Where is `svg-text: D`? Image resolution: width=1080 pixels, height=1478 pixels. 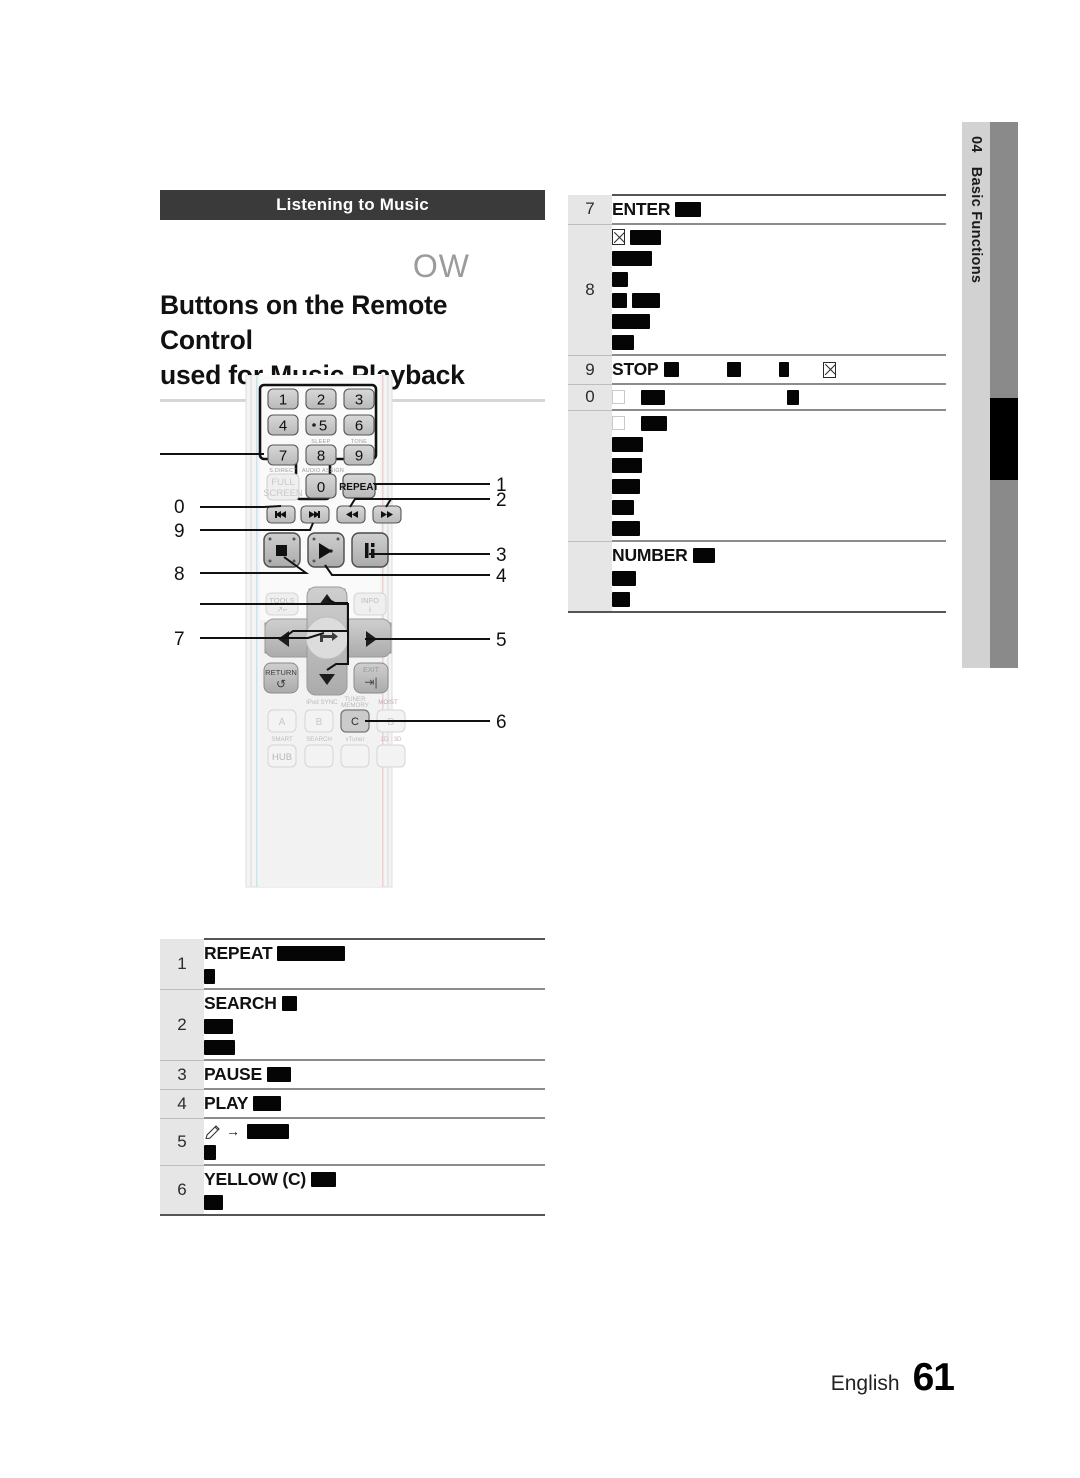
svg-text: D is located at coordinates (390, 722).